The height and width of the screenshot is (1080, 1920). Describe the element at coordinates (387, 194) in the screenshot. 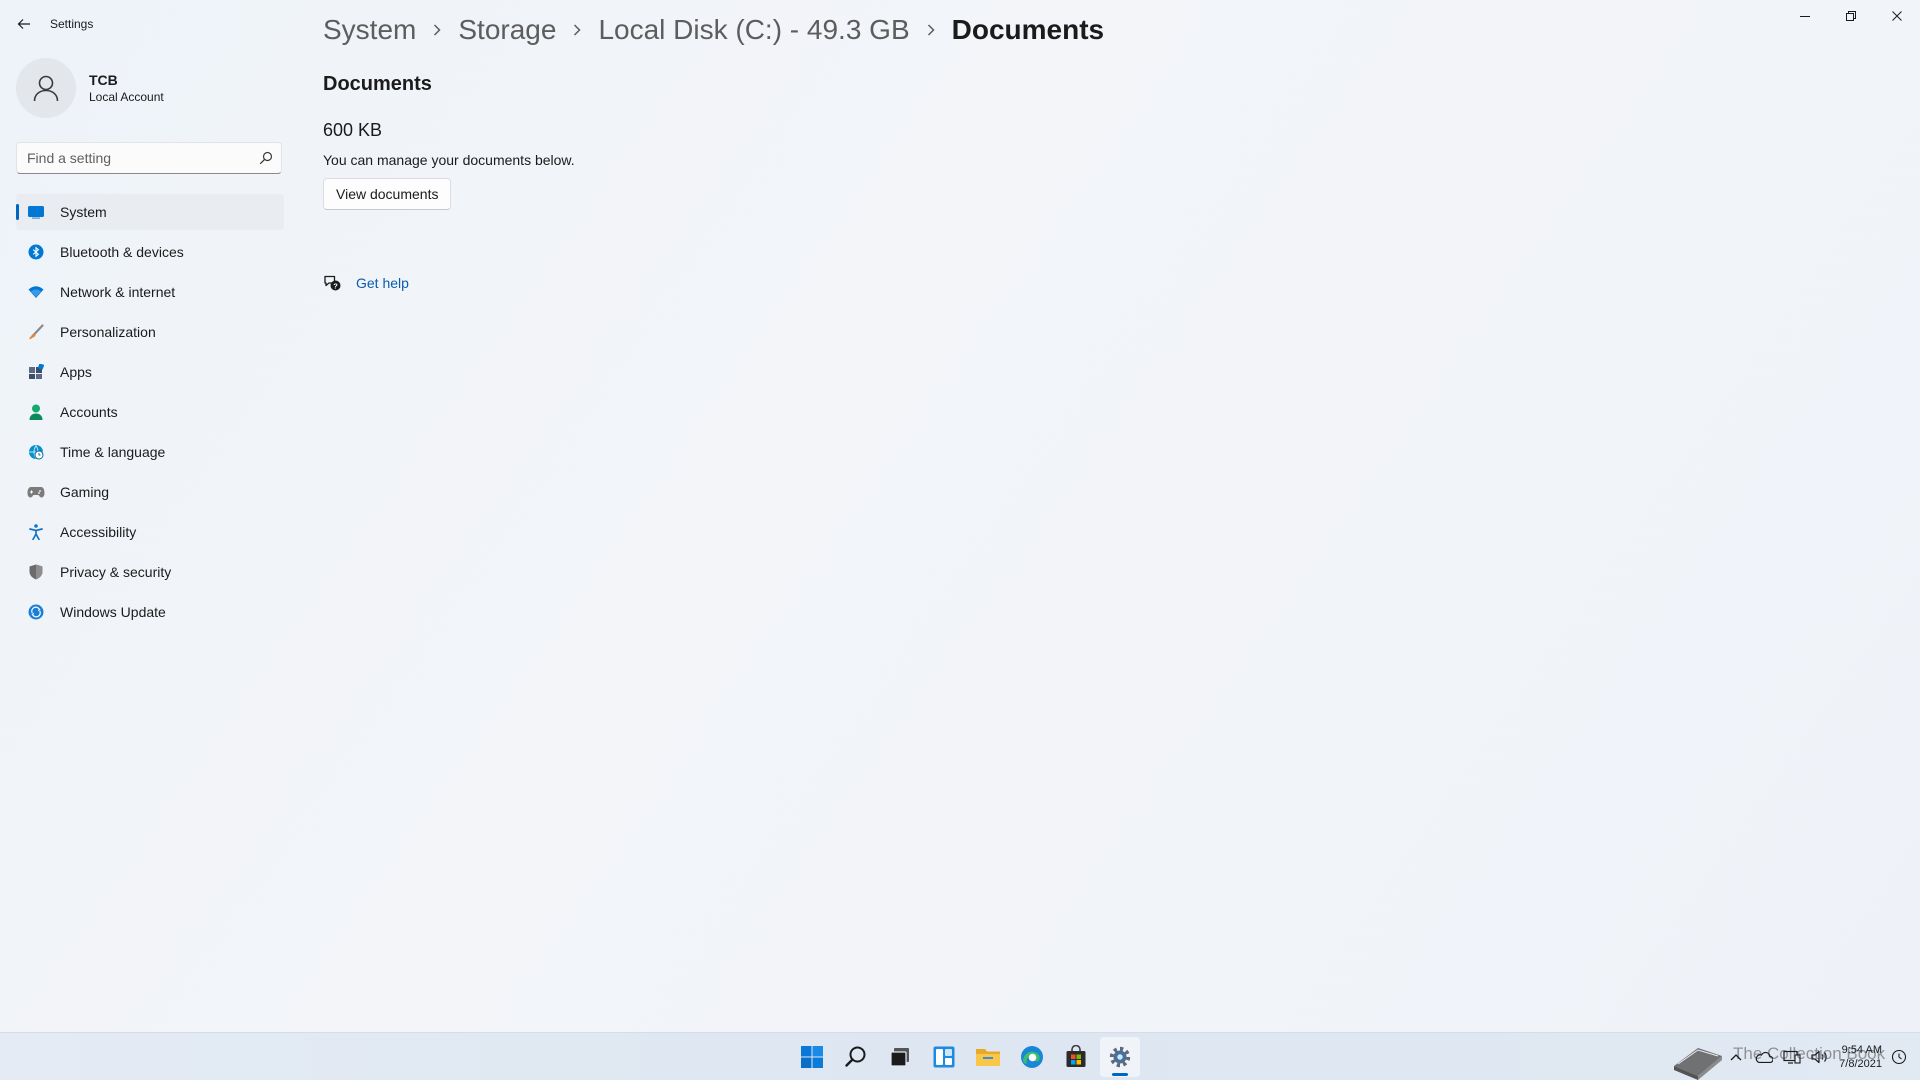

I see `view-documents-button: View documents` at that location.